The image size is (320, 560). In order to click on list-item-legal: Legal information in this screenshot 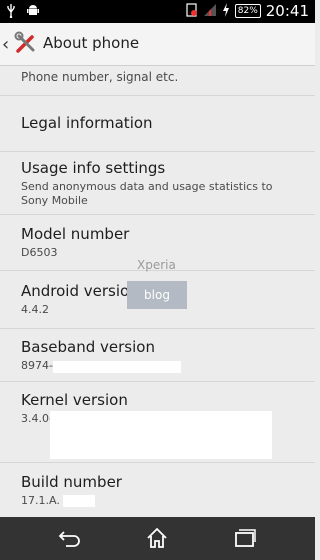, I will do `click(157, 123)`.